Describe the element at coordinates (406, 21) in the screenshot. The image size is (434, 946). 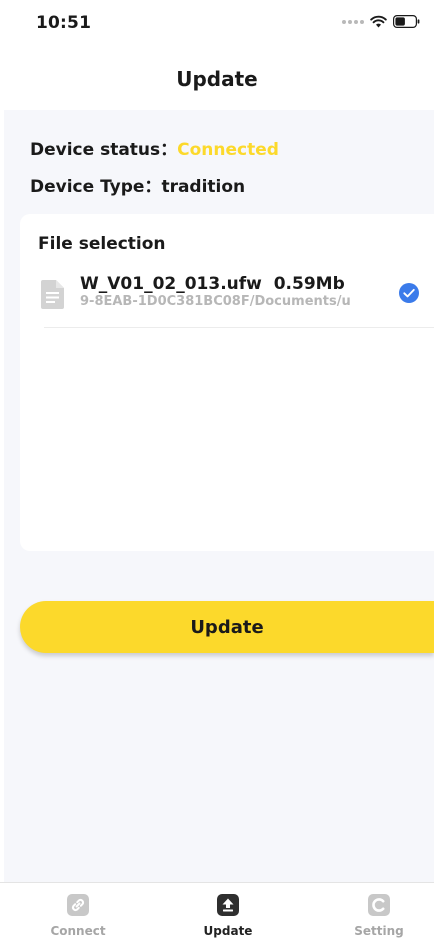
I see `battery-icon` at that location.